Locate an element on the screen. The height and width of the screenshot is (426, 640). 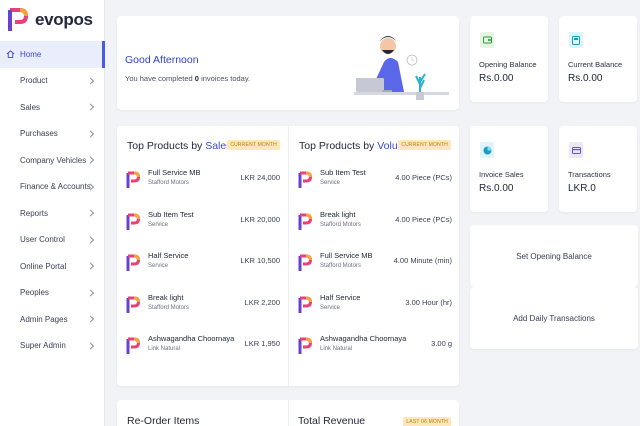
sidebar-item-peoples: Peoples is located at coordinates (52, 293).